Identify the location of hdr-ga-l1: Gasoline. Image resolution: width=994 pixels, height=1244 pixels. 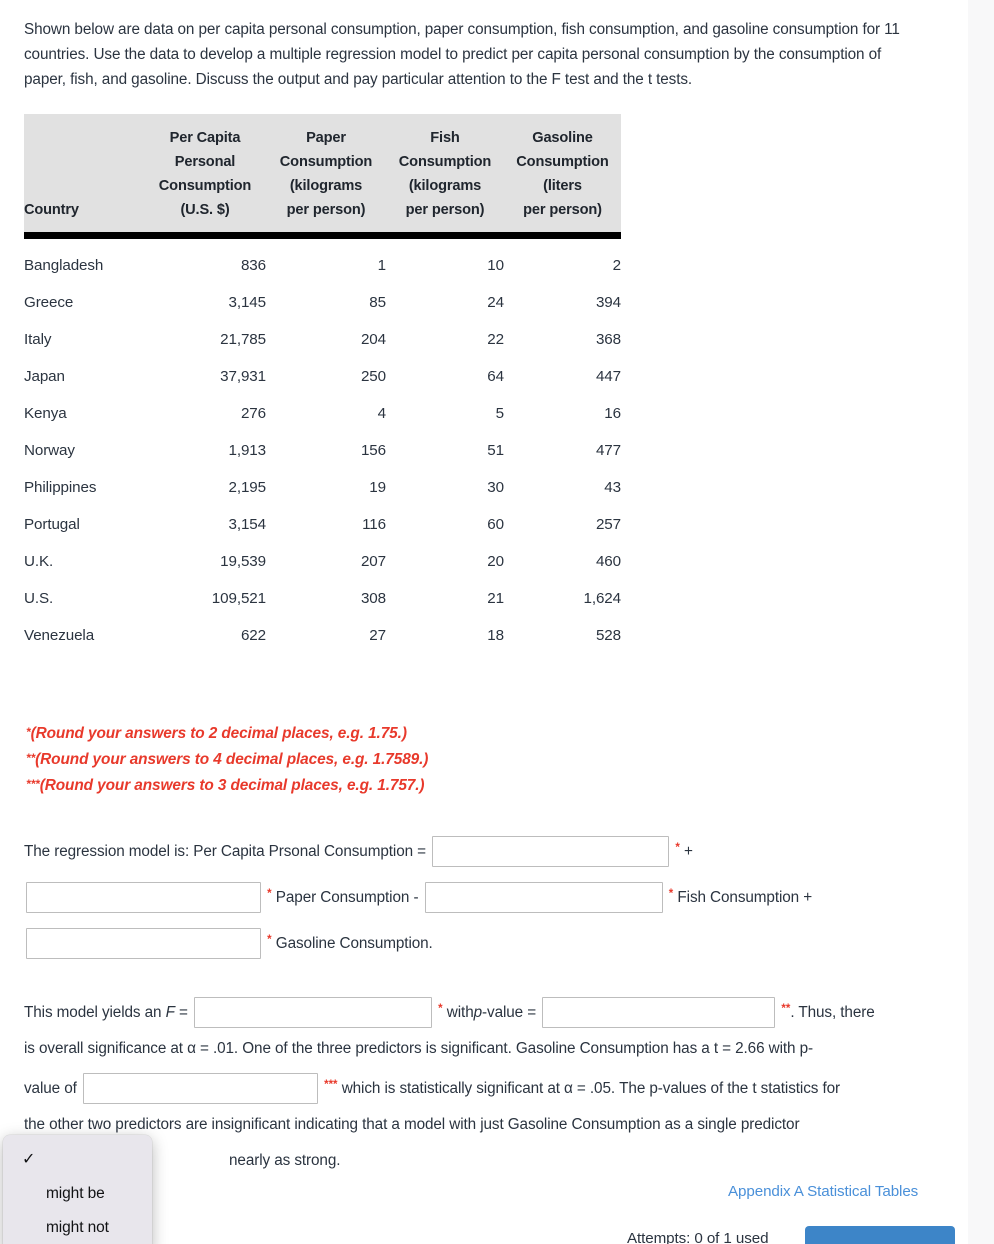
(562, 138).